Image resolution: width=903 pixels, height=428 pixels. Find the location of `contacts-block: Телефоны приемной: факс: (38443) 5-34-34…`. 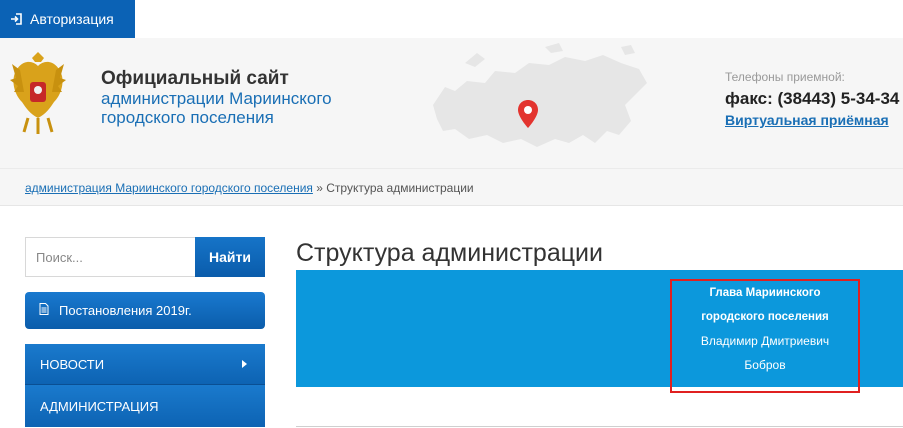

contacts-block: Телефоны приемной: факс: (38443) 5-34-34… is located at coordinates (814, 99).